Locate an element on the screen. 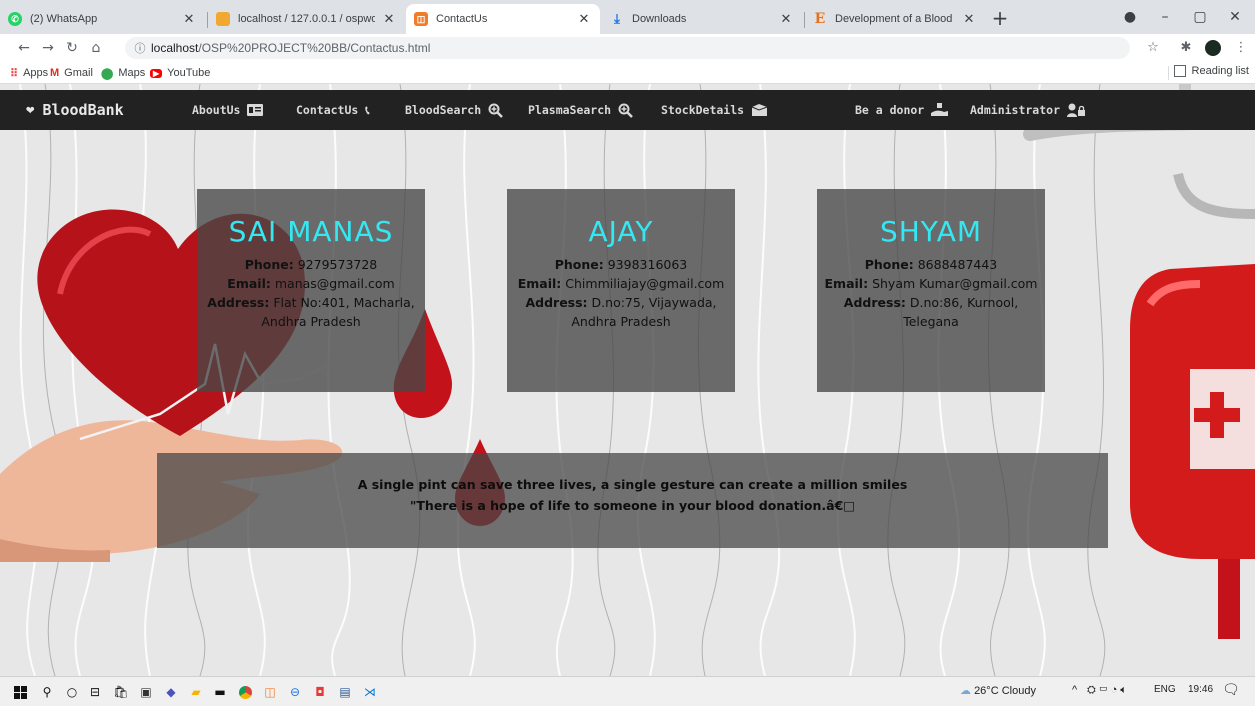 This screenshot has height=706, width=1255. language-indicator: ENG is located at coordinates (1165, 689).